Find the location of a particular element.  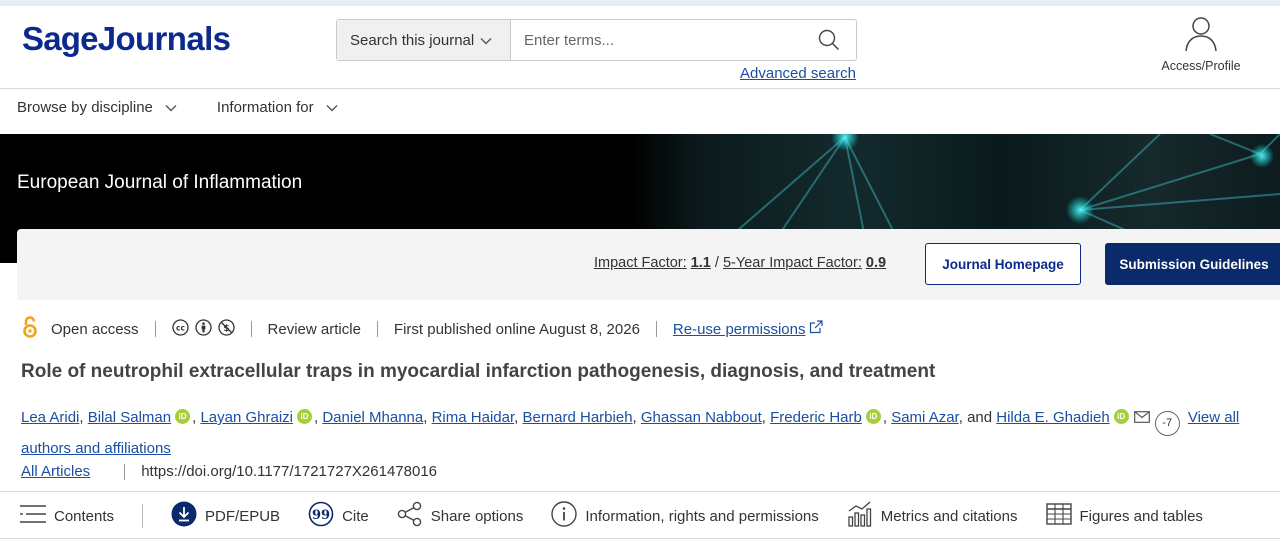

search-scope-label: Search this journal is located at coordinates (412, 40).